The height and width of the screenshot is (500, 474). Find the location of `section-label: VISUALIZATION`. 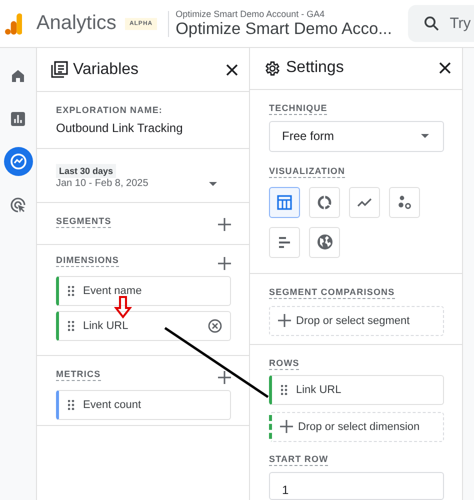

section-label: VISUALIZATION is located at coordinates (307, 172).